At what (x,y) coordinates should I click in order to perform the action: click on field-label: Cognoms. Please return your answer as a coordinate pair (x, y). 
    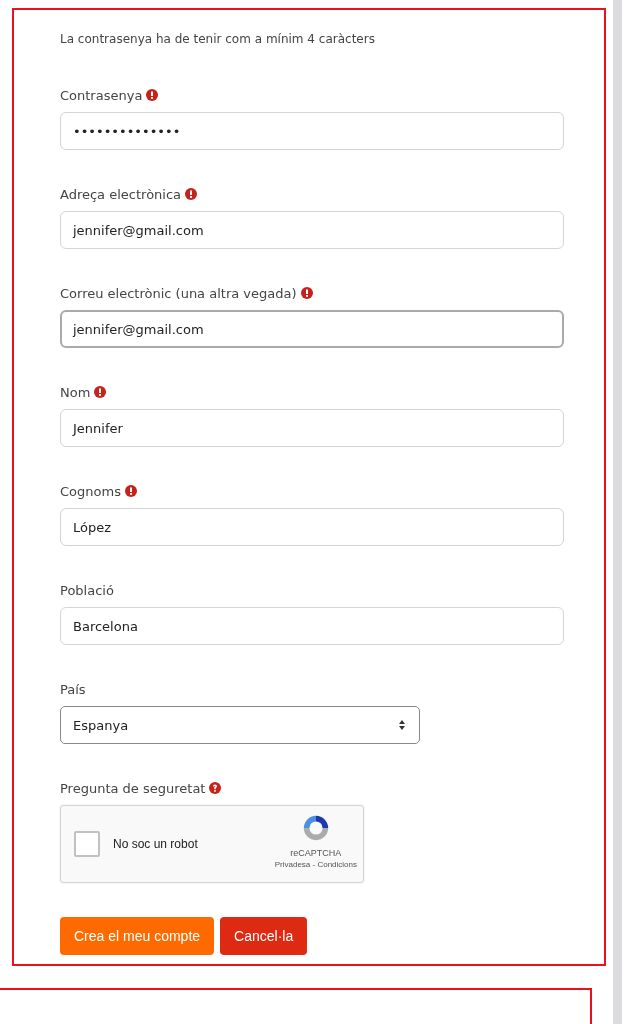
    Looking at the image, I should click on (90, 491).